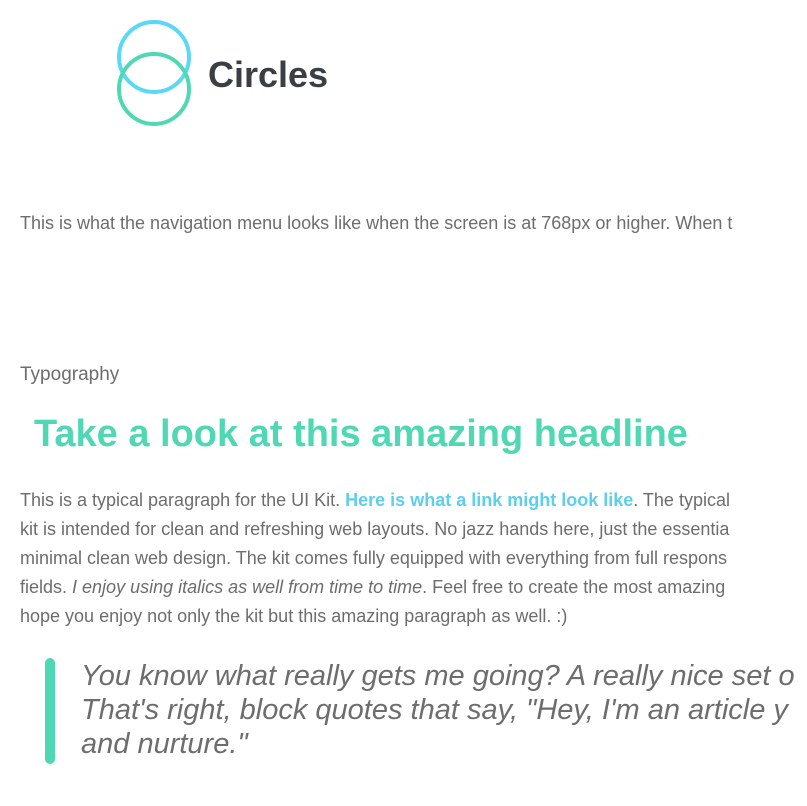 Image resolution: width=807 pixels, height=806 pixels. What do you see at coordinates (154, 73) in the screenshot?
I see `circles-logo-icon` at bounding box center [154, 73].